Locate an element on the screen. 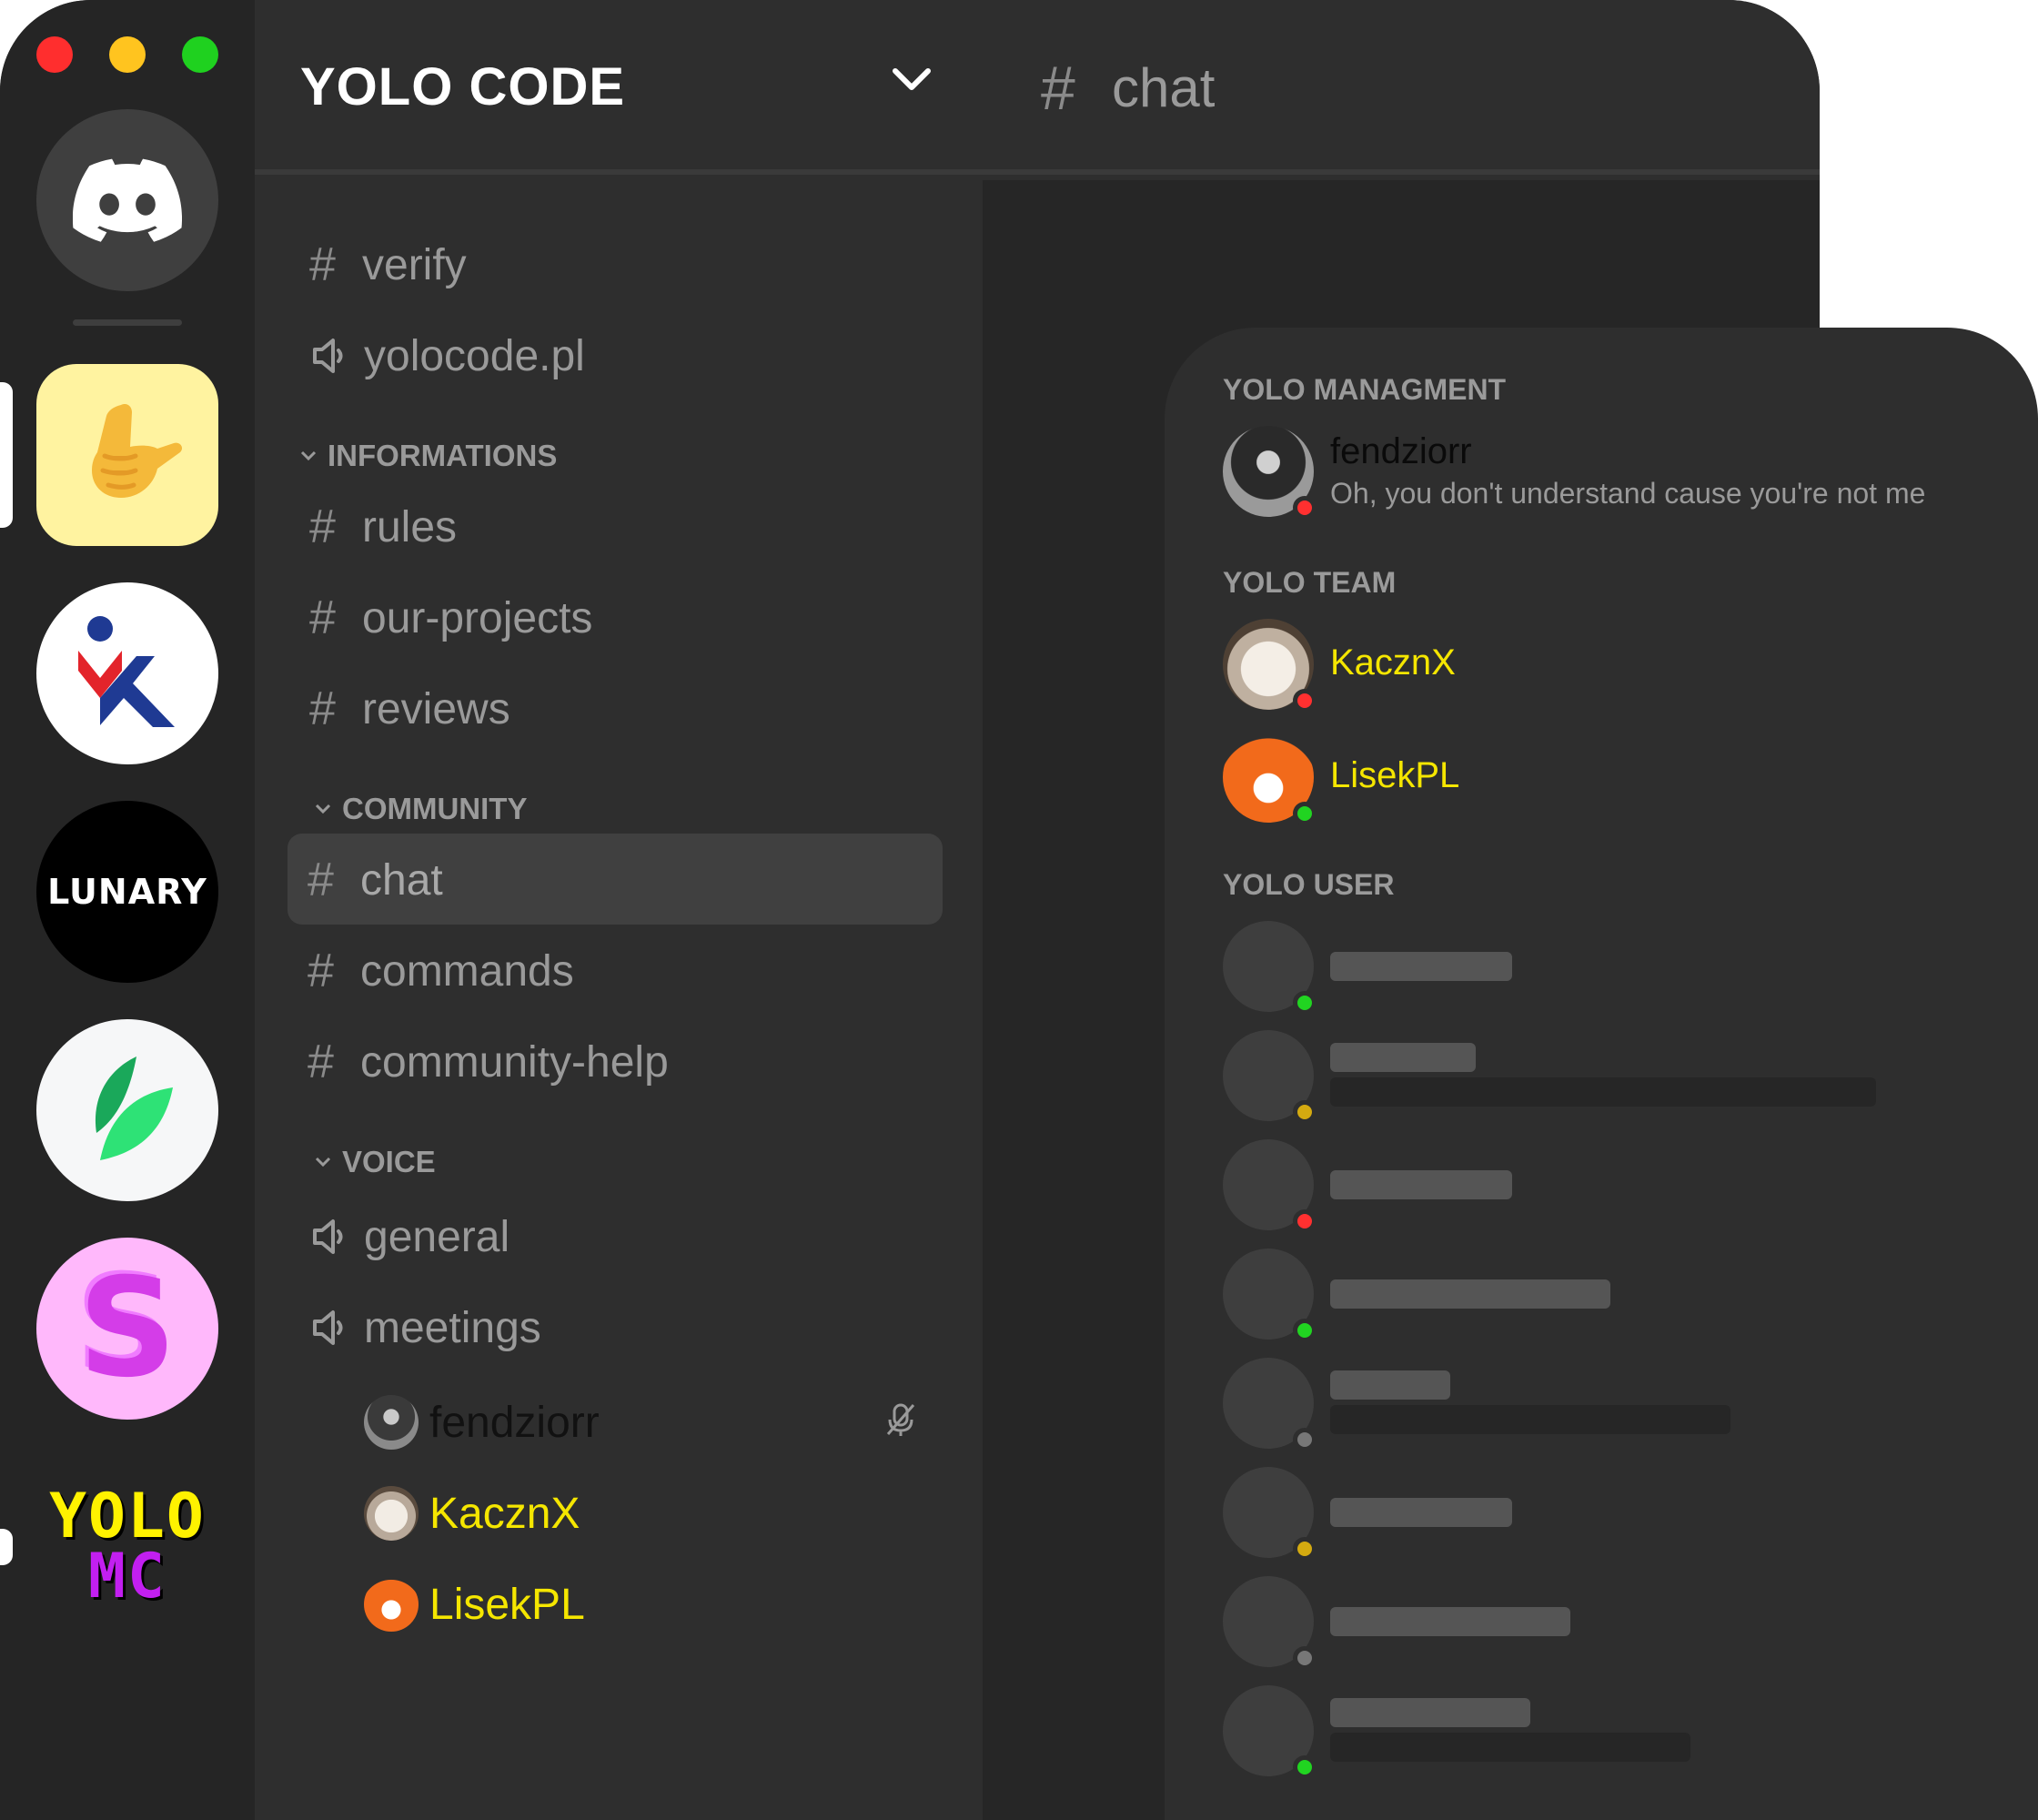  channel-chat: # chat is located at coordinates (375, 880).